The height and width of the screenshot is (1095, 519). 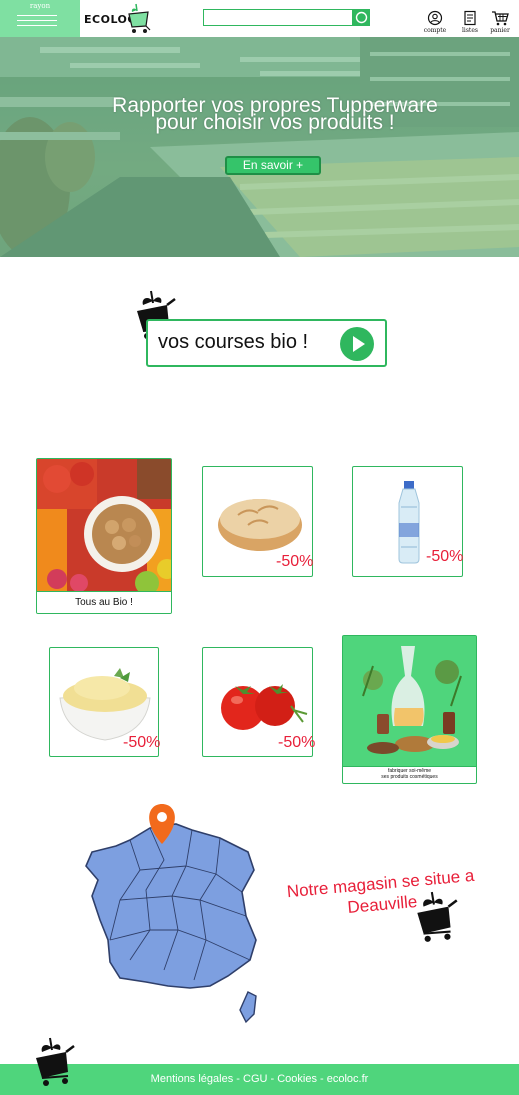 What do you see at coordinates (171, 914) in the screenshot?
I see `france-map` at bounding box center [171, 914].